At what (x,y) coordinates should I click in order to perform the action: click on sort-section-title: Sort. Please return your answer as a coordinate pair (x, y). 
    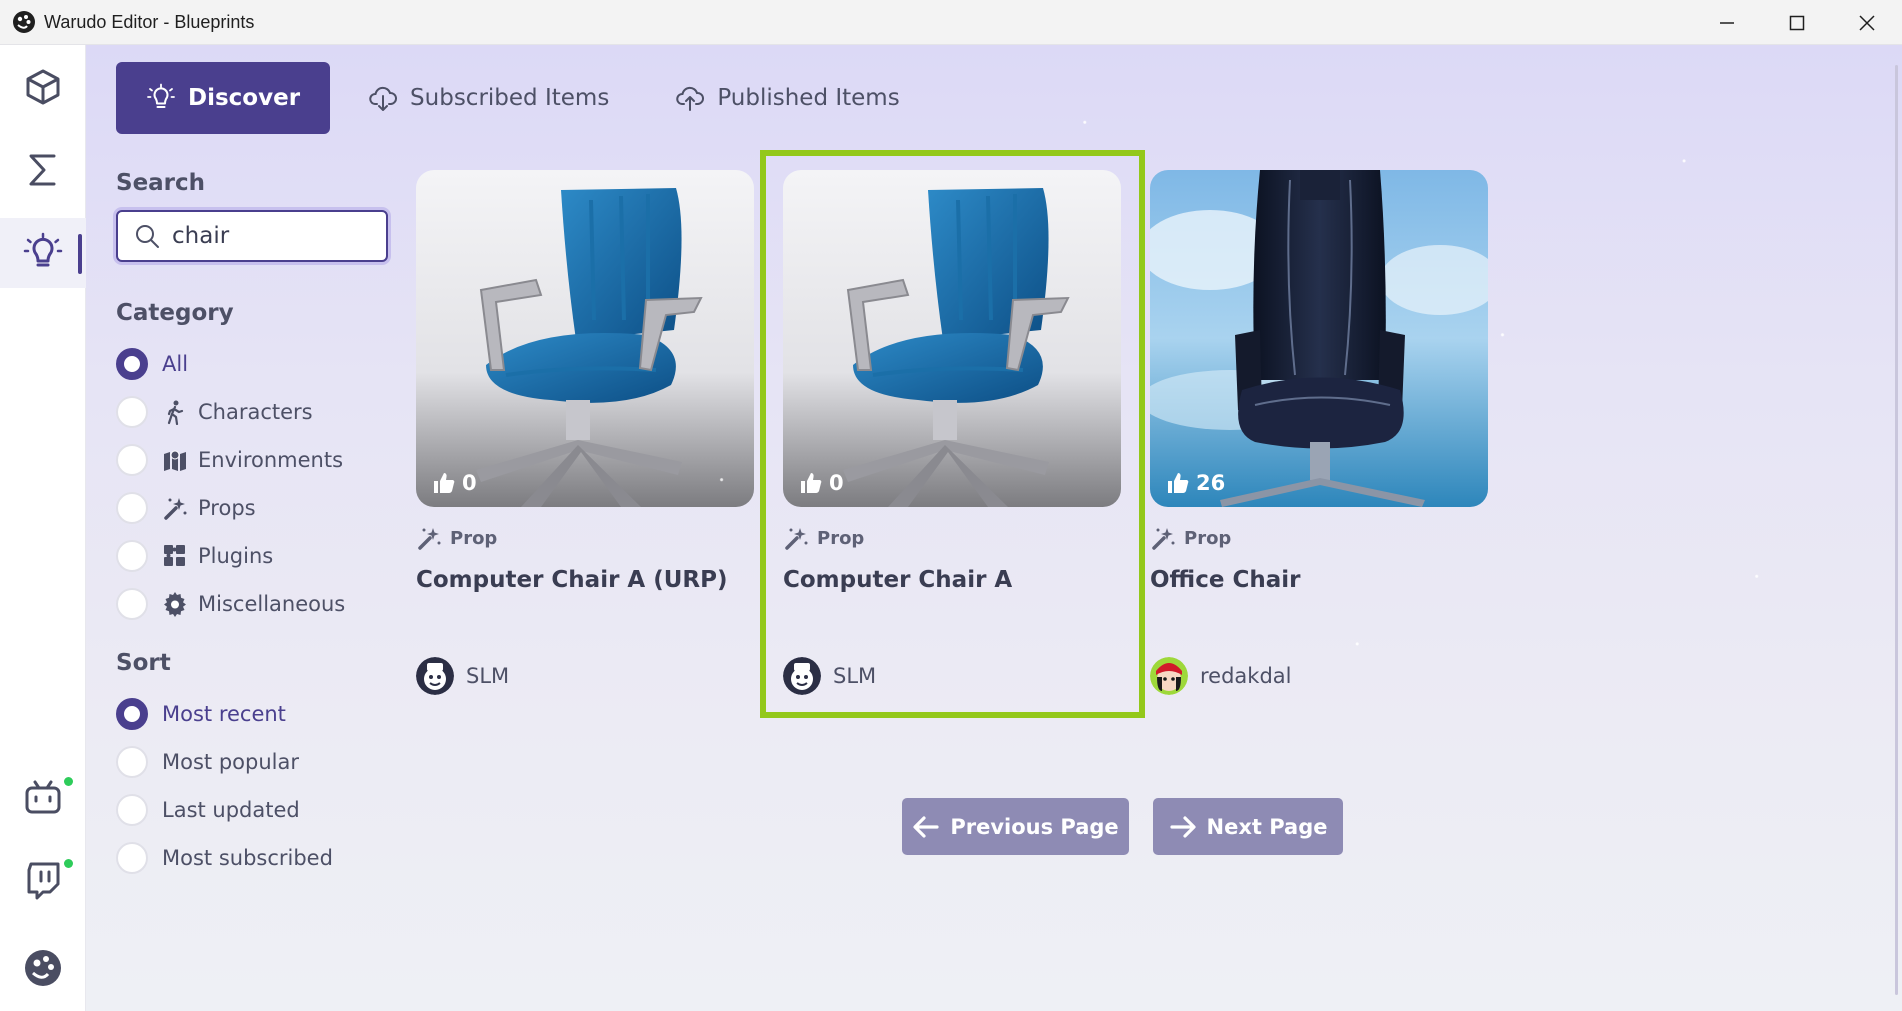
    Looking at the image, I should click on (143, 663).